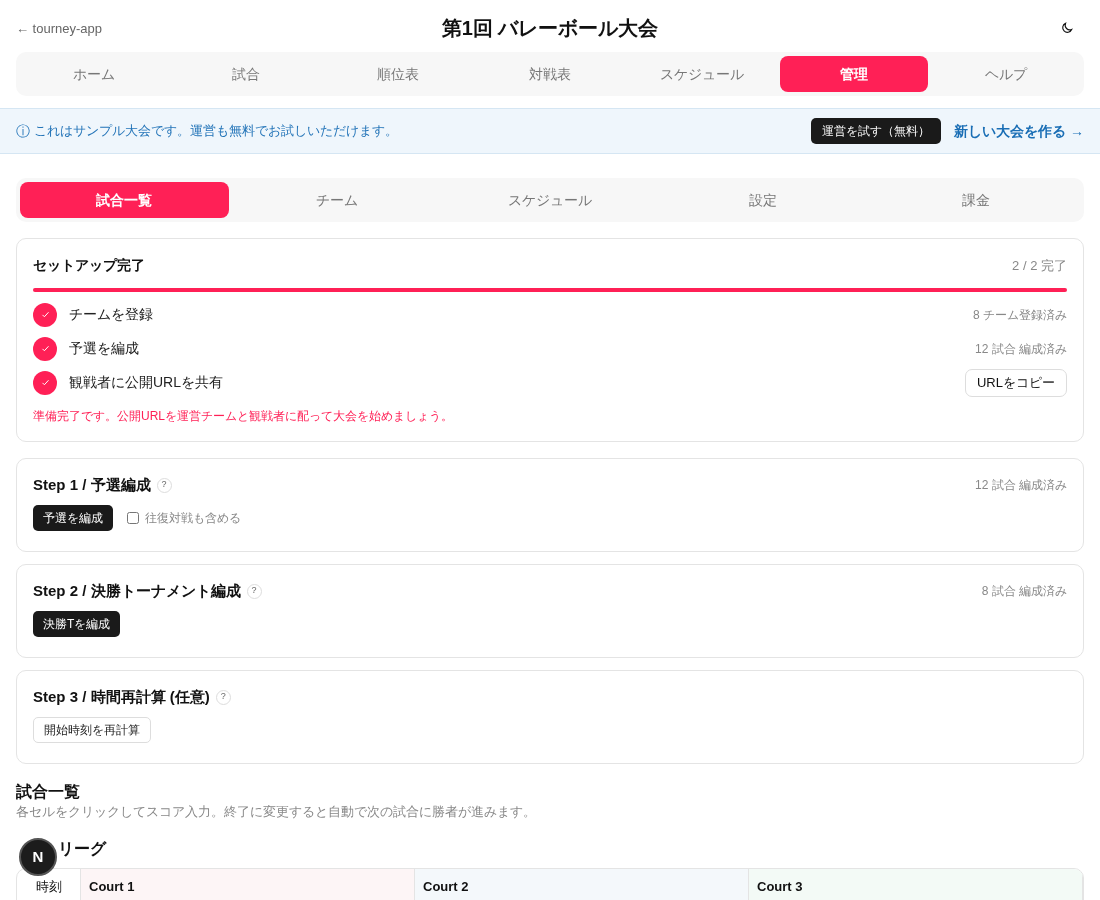 This screenshot has height=900, width=1100. Describe the element at coordinates (243, 416) in the screenshot. I see `ready-message: 準備完了です。公開URLを運営チームと観戦者に配って大会を始めましょう。` at that location.